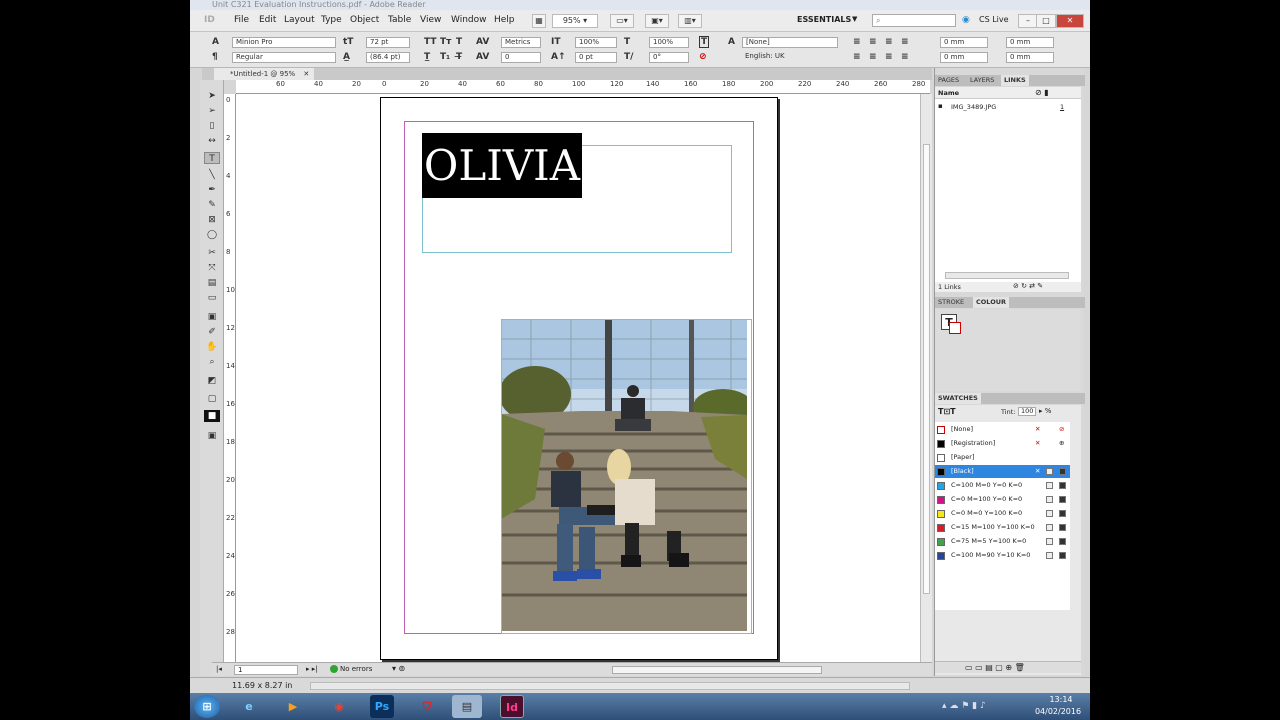  Describe the element at coordinates (398, 668) in the screenshot. I see `preflight-menu-icon: ▾ ⊚` at that location.